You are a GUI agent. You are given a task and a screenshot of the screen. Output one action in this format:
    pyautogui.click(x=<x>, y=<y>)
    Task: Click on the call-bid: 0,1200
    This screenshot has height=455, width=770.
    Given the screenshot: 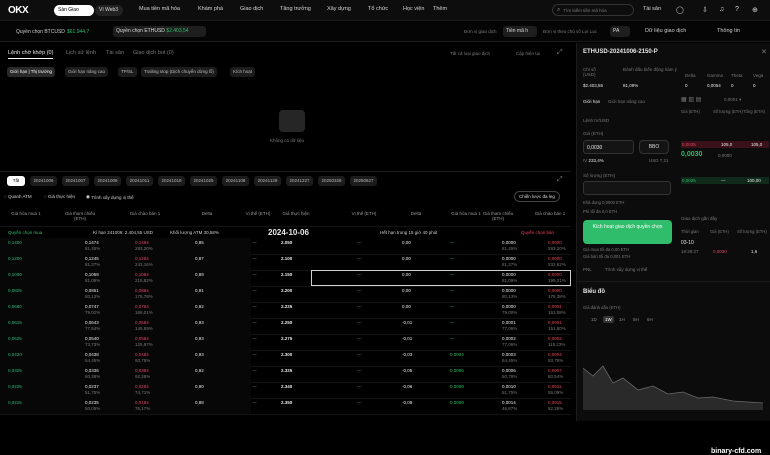 What is the action you would take?
    pyautogui.click(x=15, y=258)
    